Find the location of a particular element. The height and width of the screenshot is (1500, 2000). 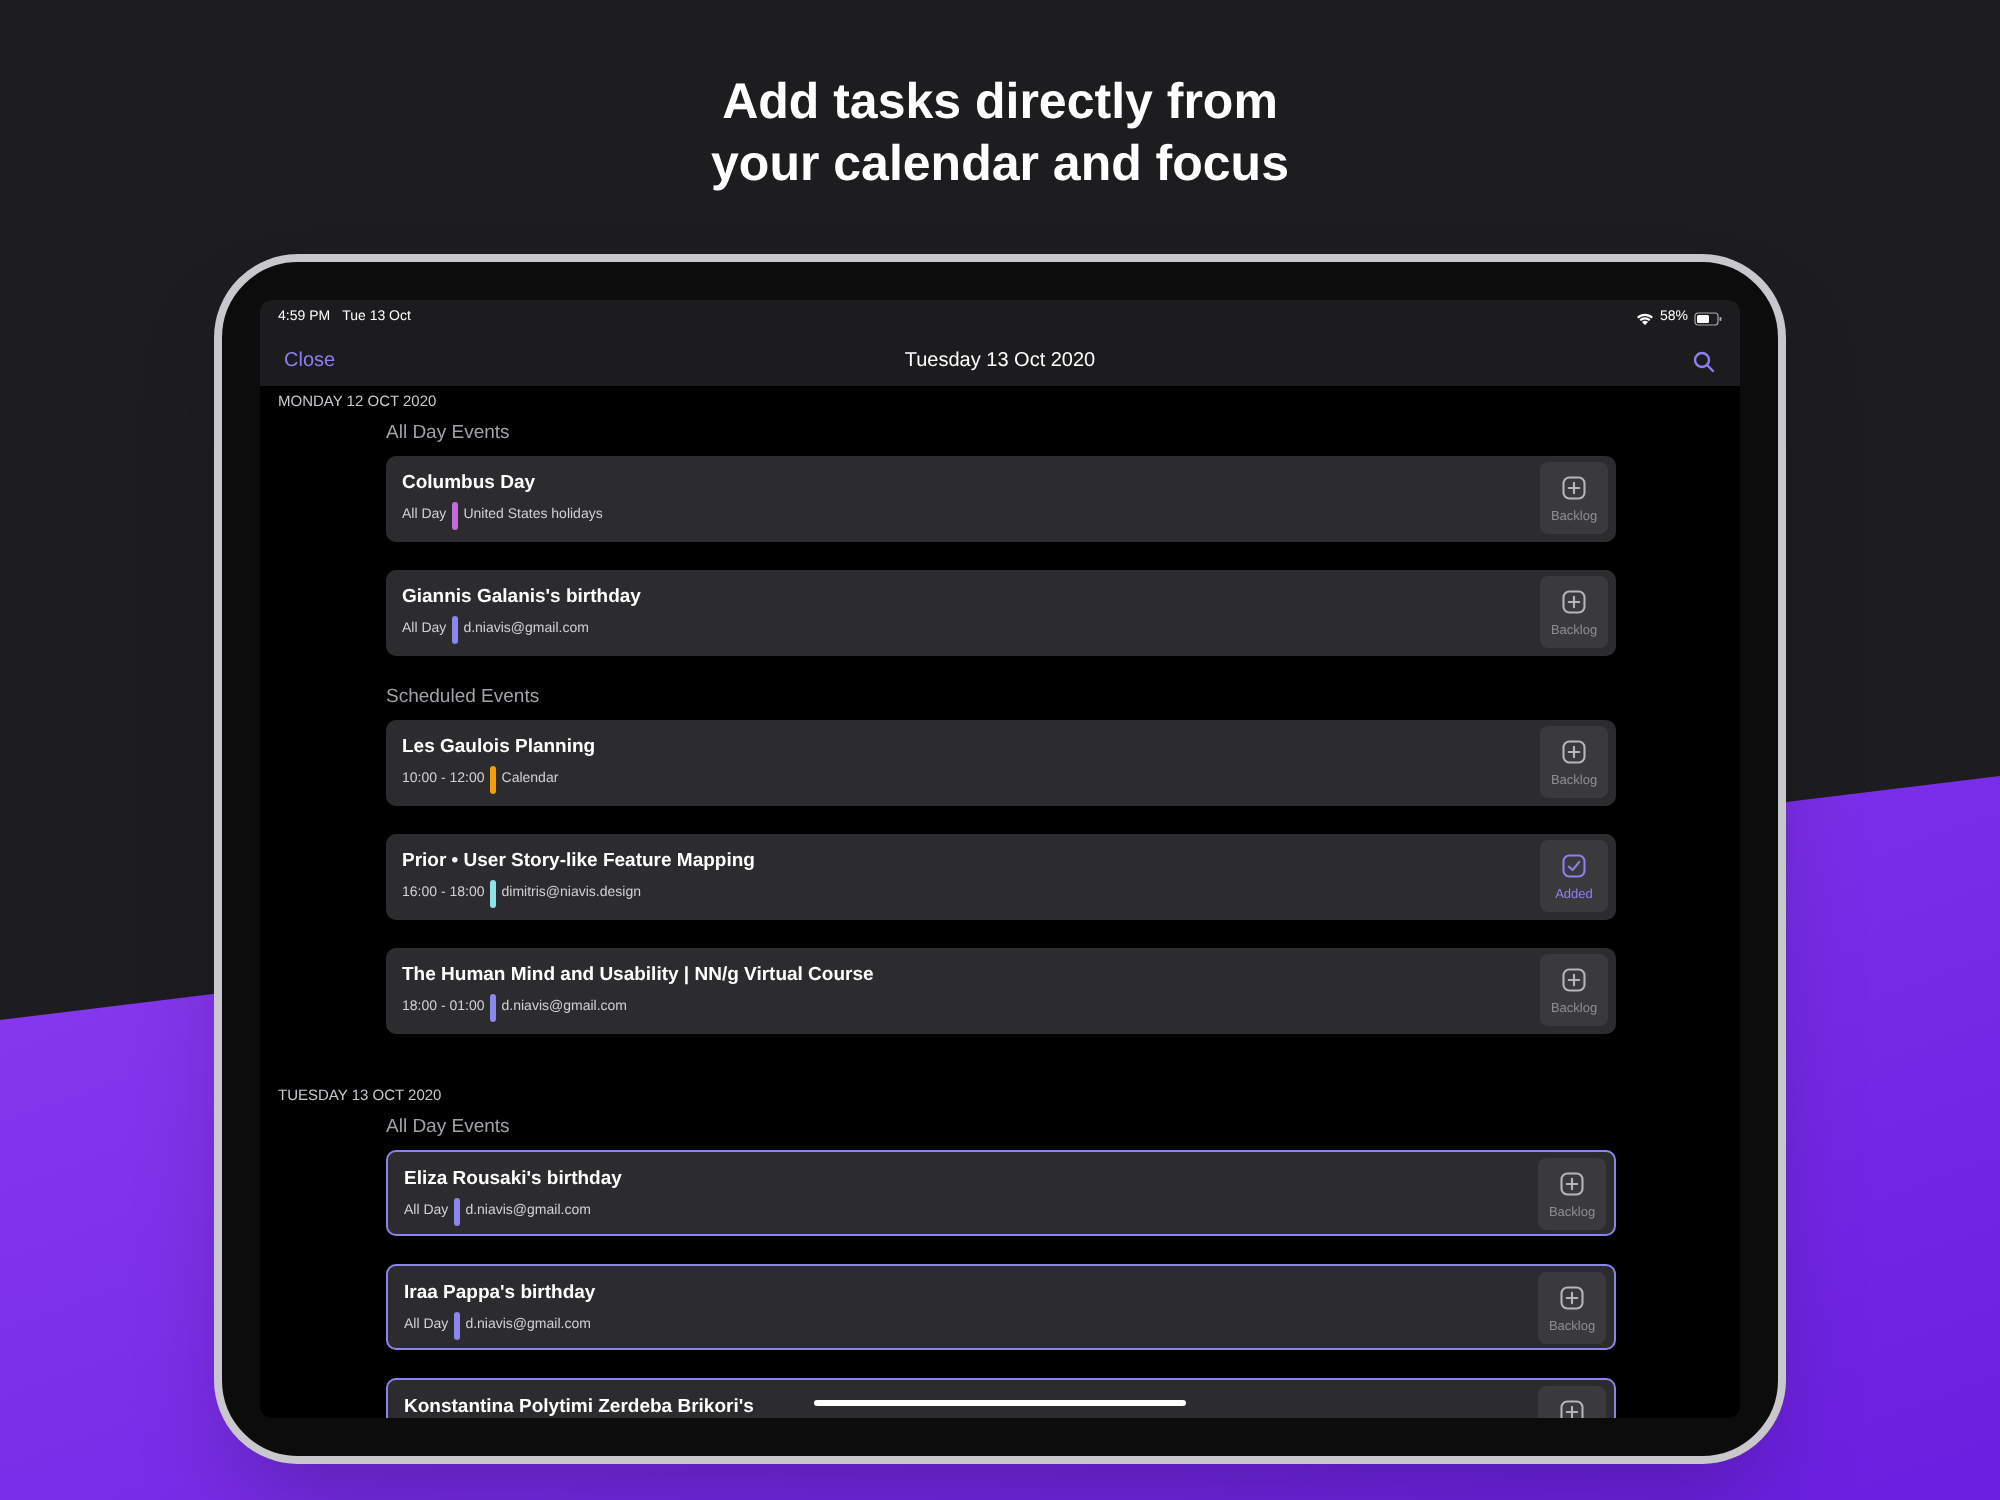

event-title: Les Gaulois Planning is located at coordinates (499, 747).